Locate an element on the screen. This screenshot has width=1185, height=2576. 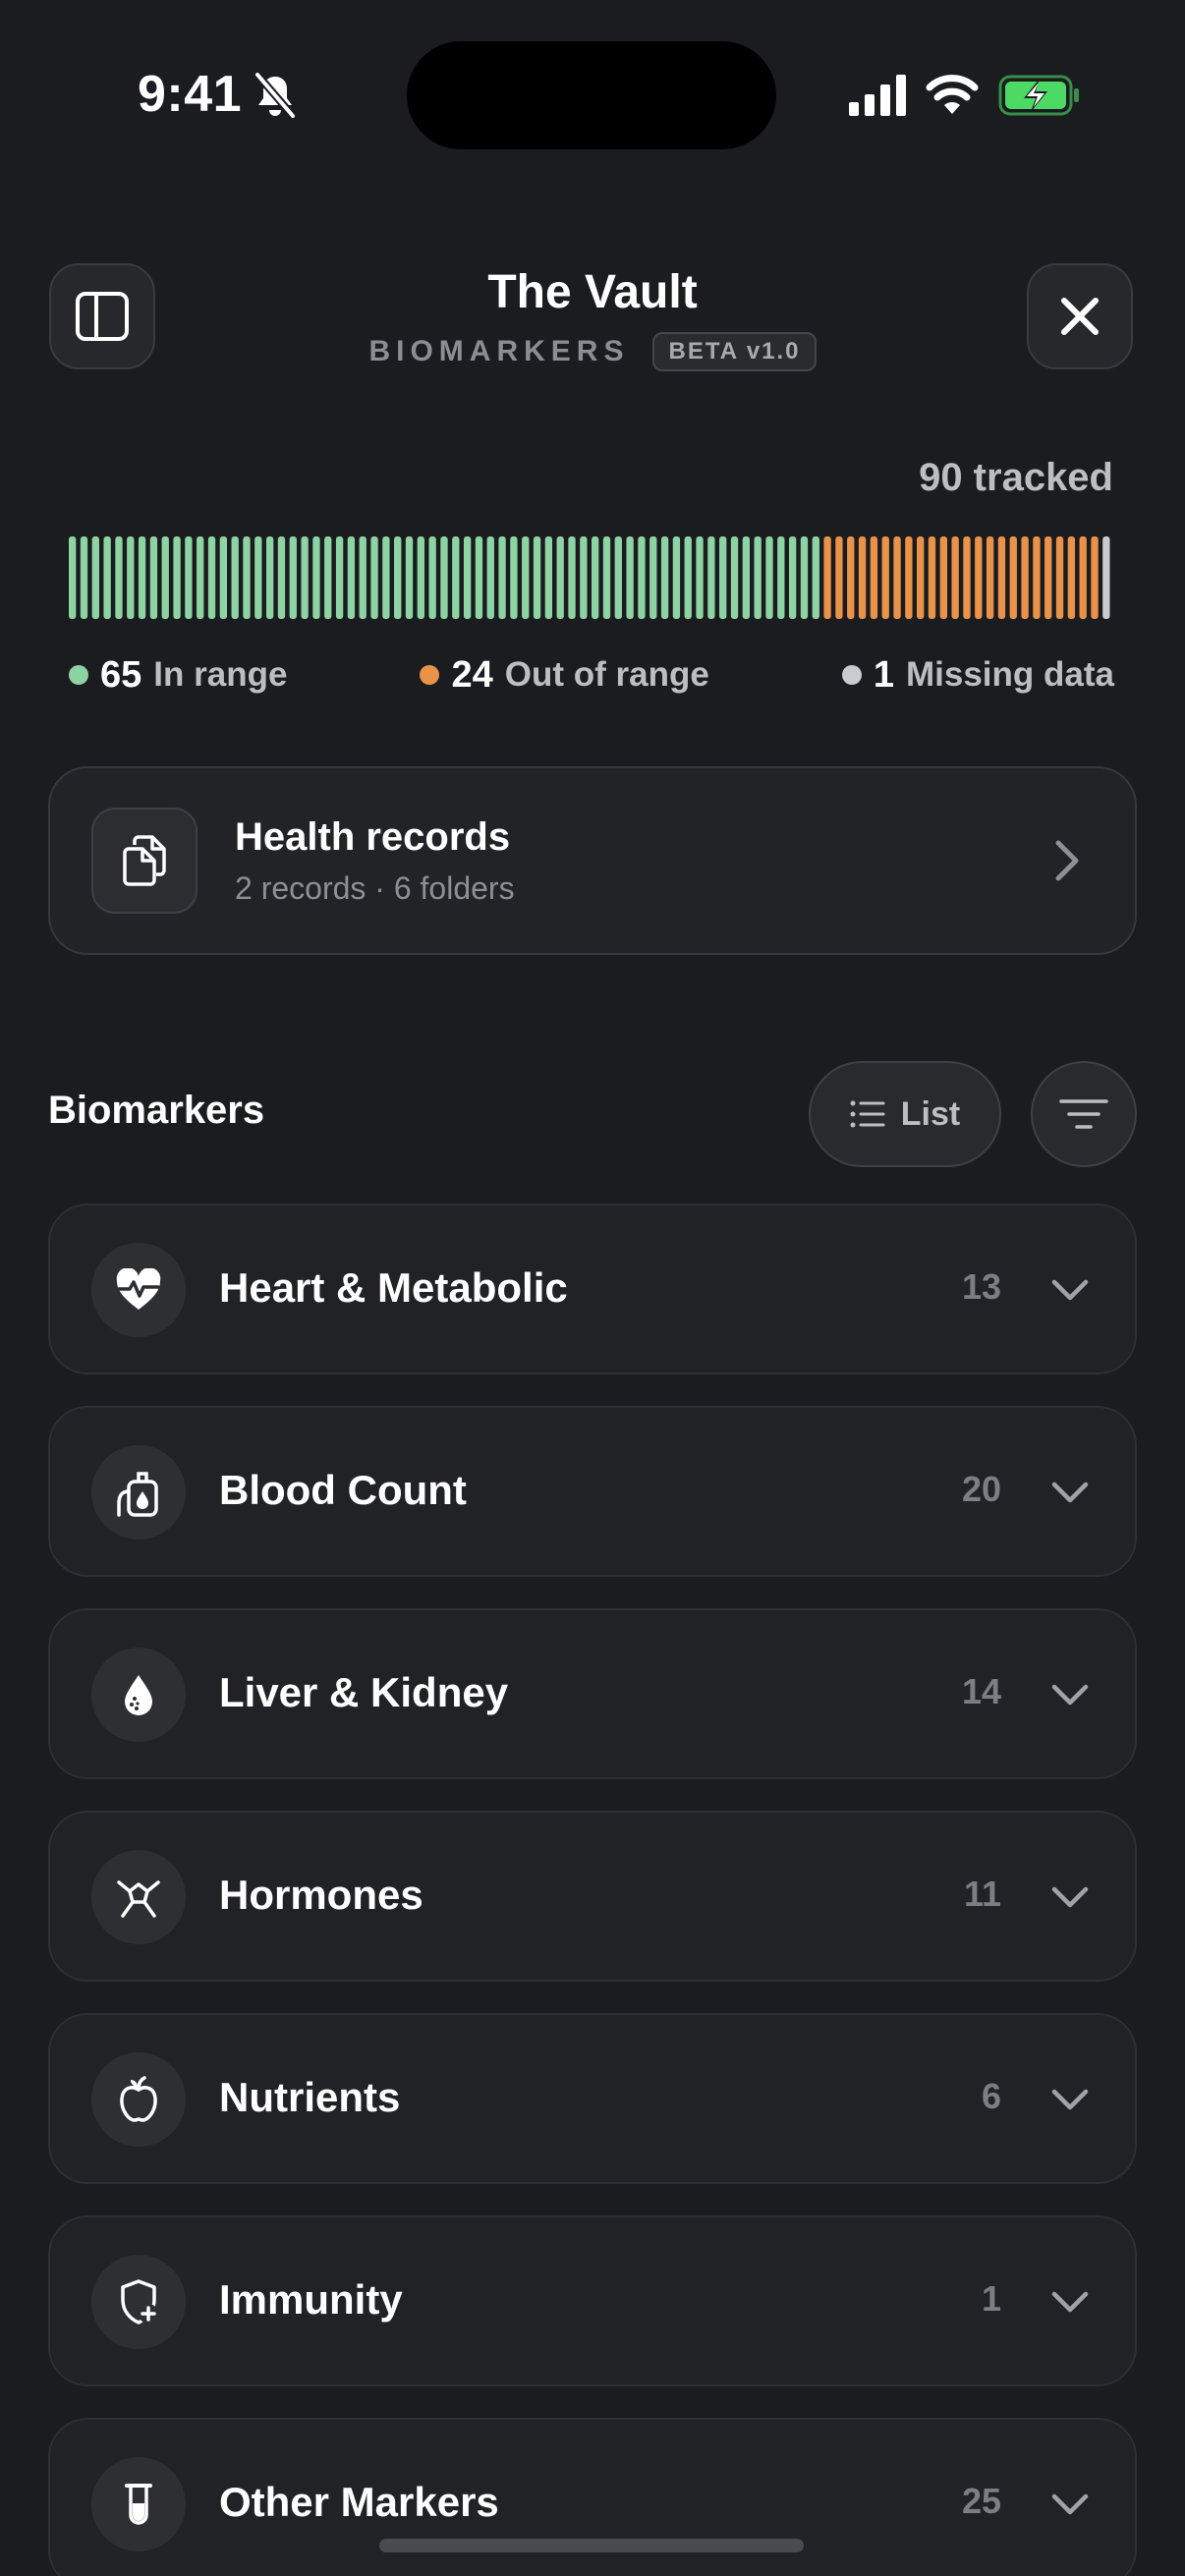
version-badge: BETA v1.0 is located at coordinates (734, 351).